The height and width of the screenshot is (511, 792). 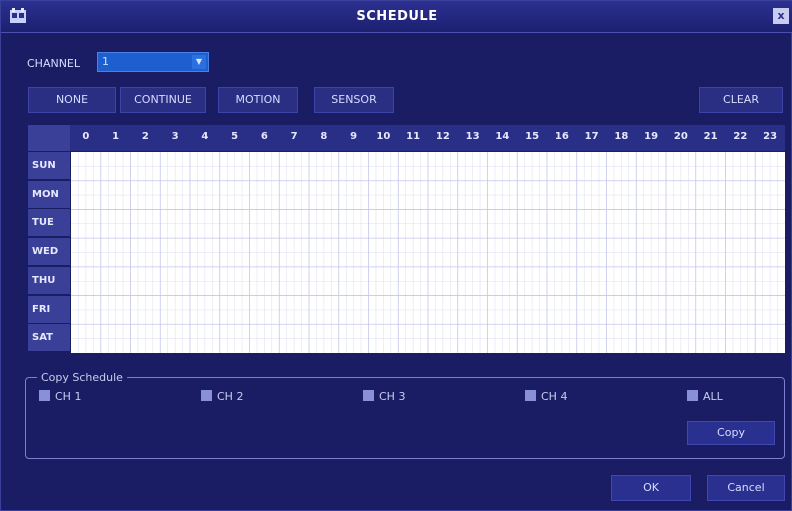 I want to click on cancel-button: Cancel, so click(x=746, y=488).